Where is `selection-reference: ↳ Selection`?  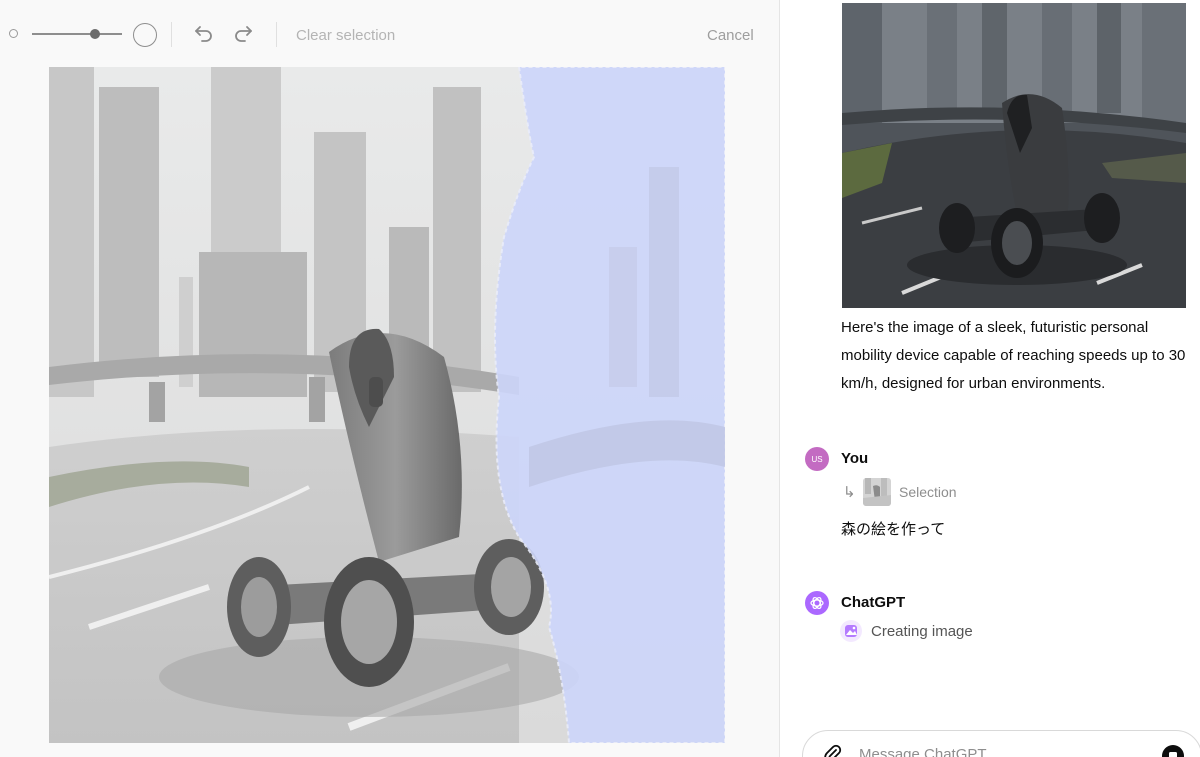
selection-reference: ↳ Selection is located at coordinates (900, 492).